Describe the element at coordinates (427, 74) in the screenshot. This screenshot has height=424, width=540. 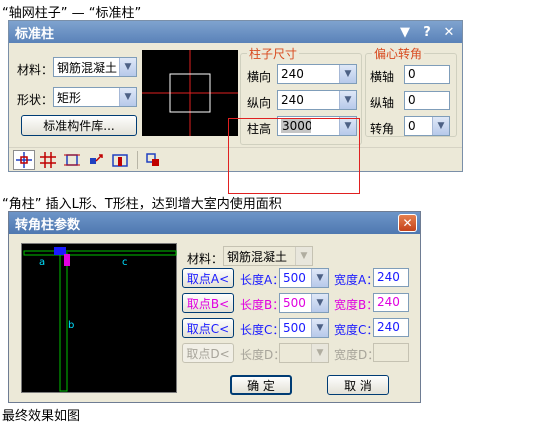
I see `x-axis-offset-input: 0` at that location.